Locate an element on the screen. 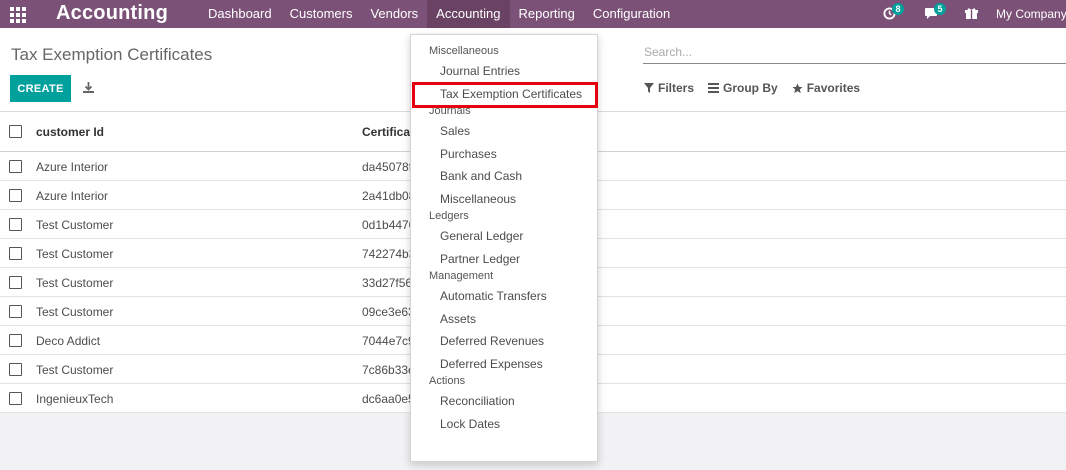  column-certificate: Certificat is located at coordinates (388, 132).